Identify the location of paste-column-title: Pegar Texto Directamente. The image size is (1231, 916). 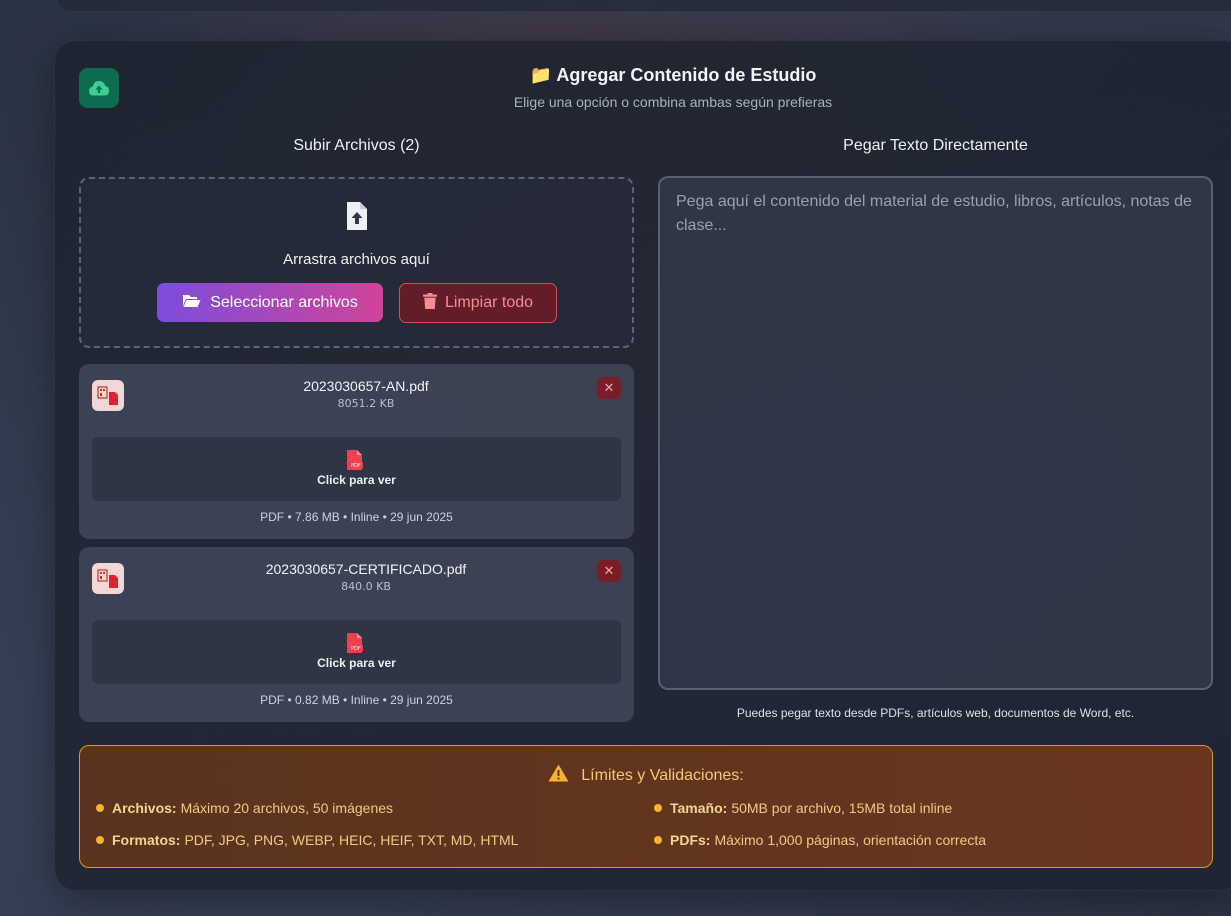
(935, 145).